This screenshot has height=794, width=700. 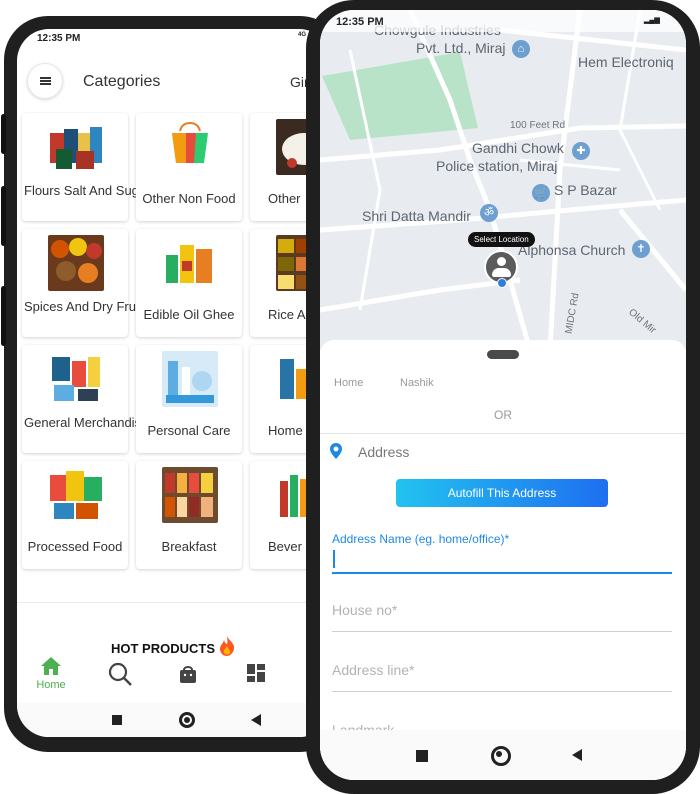 I want to click on nav-home-label: Home, so click(x=51, y=685).